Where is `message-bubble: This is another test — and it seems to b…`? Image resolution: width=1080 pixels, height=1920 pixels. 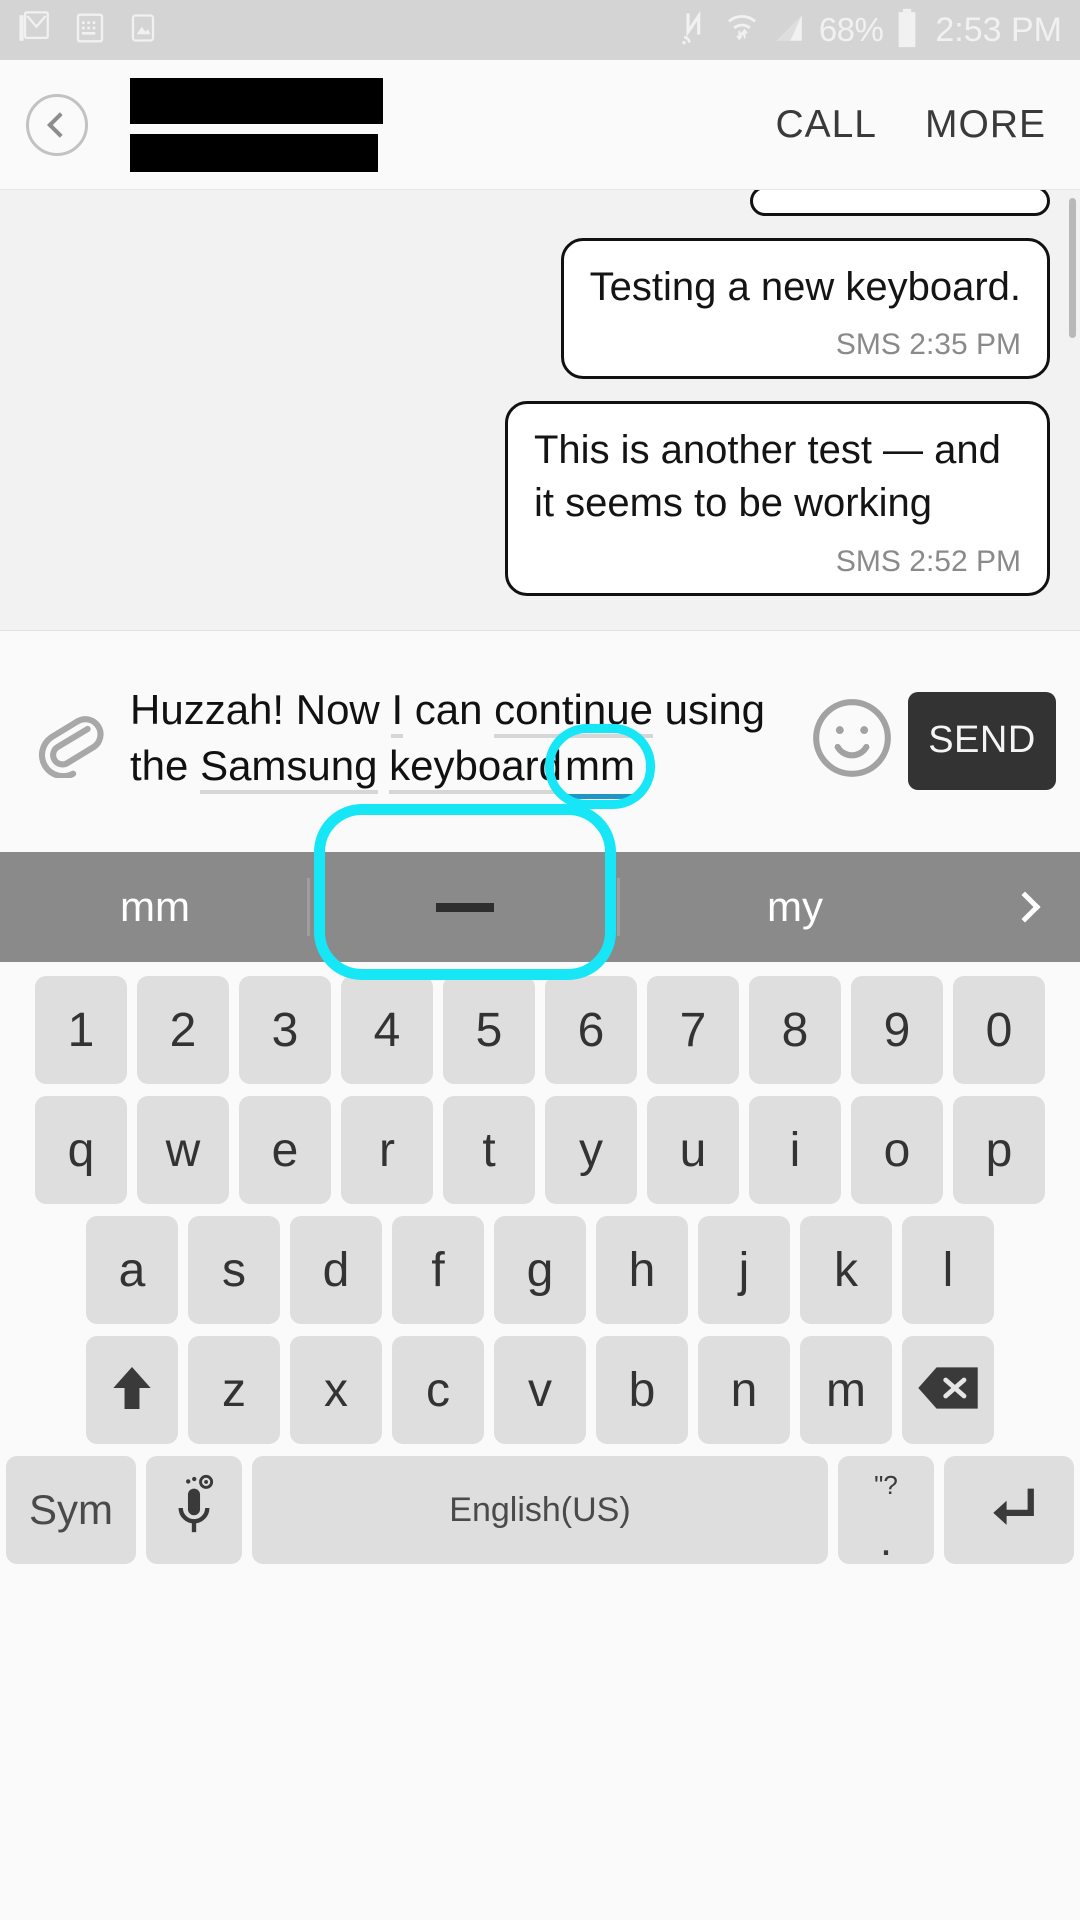
message-bubble: This is another test — and it seems to b… is located at coordinates (777, 498).